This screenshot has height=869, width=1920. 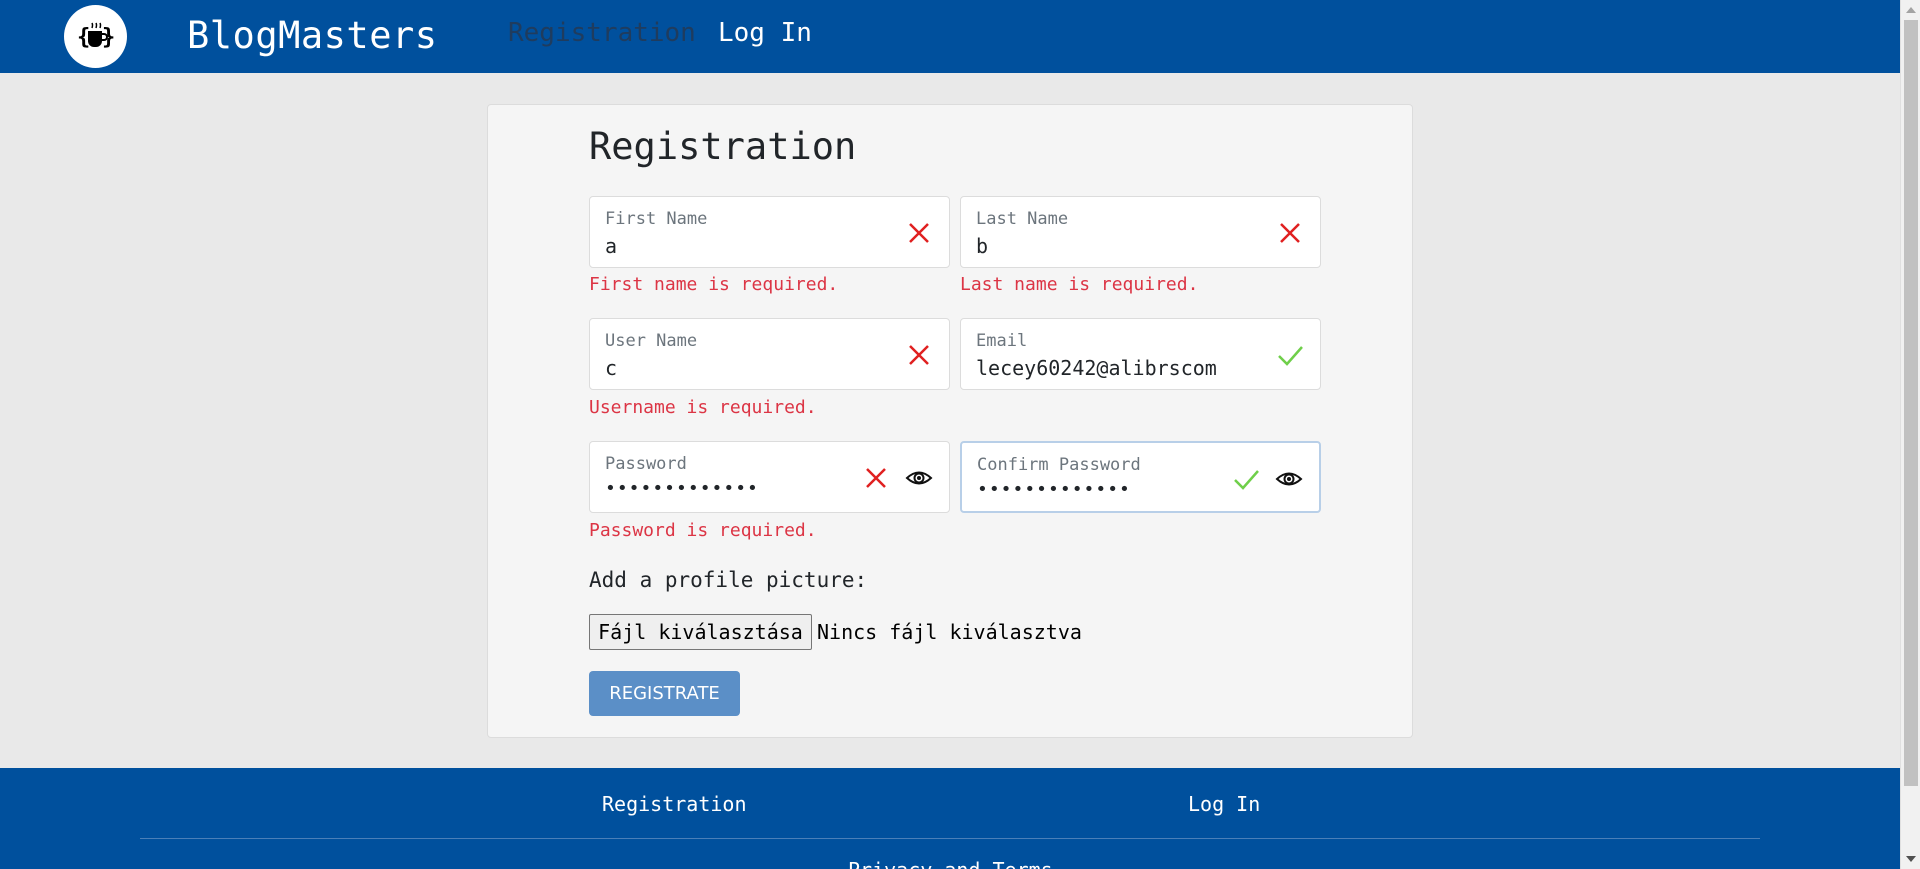 What do you see at coordinates (651, 341) in the screenshot?
I see `user-name-label: User Name` at bounding box center [651, 341].